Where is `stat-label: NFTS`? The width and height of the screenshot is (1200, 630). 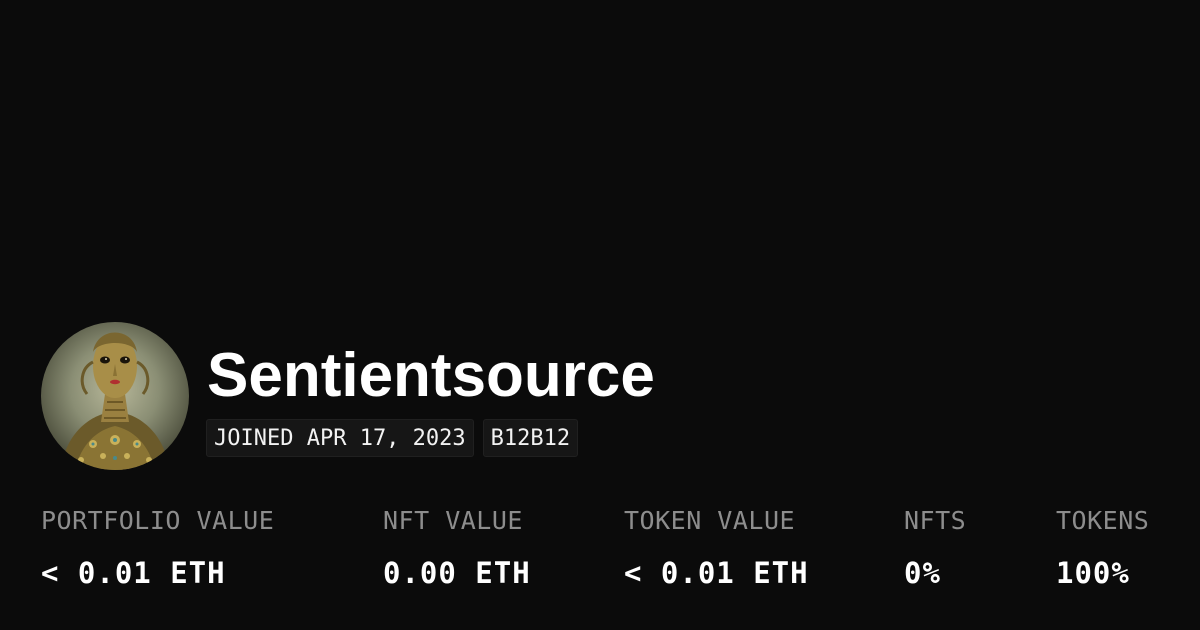
stat-label: NFTS is located at coordinates (935, 520).